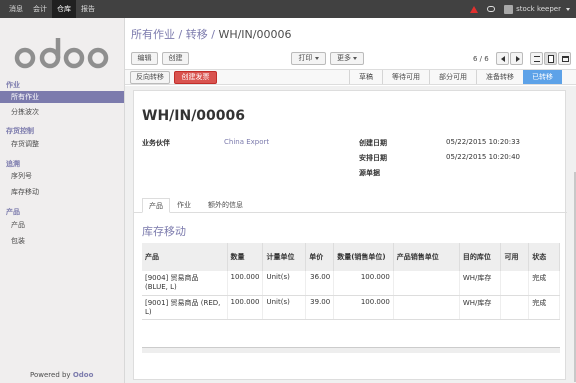 This screenshot has height=383, width=576. What do you see at coordinates (284, 307) in the screenshot?
I see `cell-uom: Unit(s)` at bounding box center [284, 307].